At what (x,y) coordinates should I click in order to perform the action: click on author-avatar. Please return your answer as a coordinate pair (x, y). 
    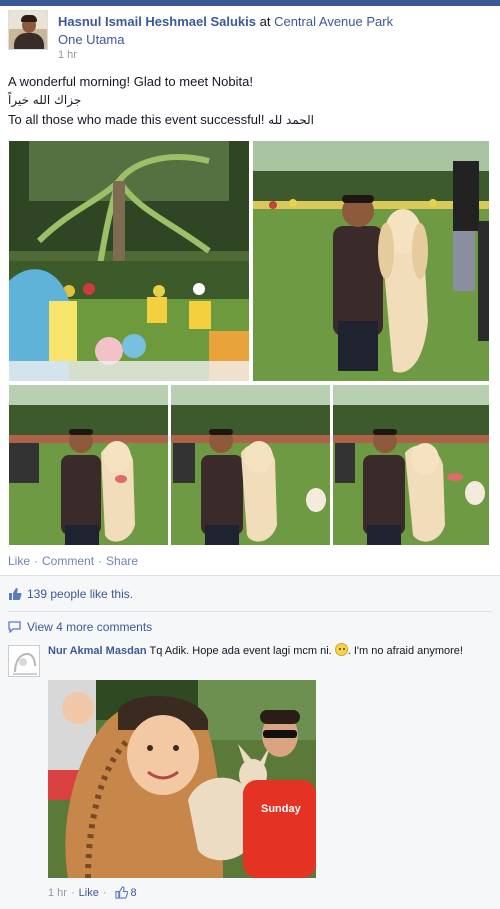
    Looking at the image, I should click on (28, 30).